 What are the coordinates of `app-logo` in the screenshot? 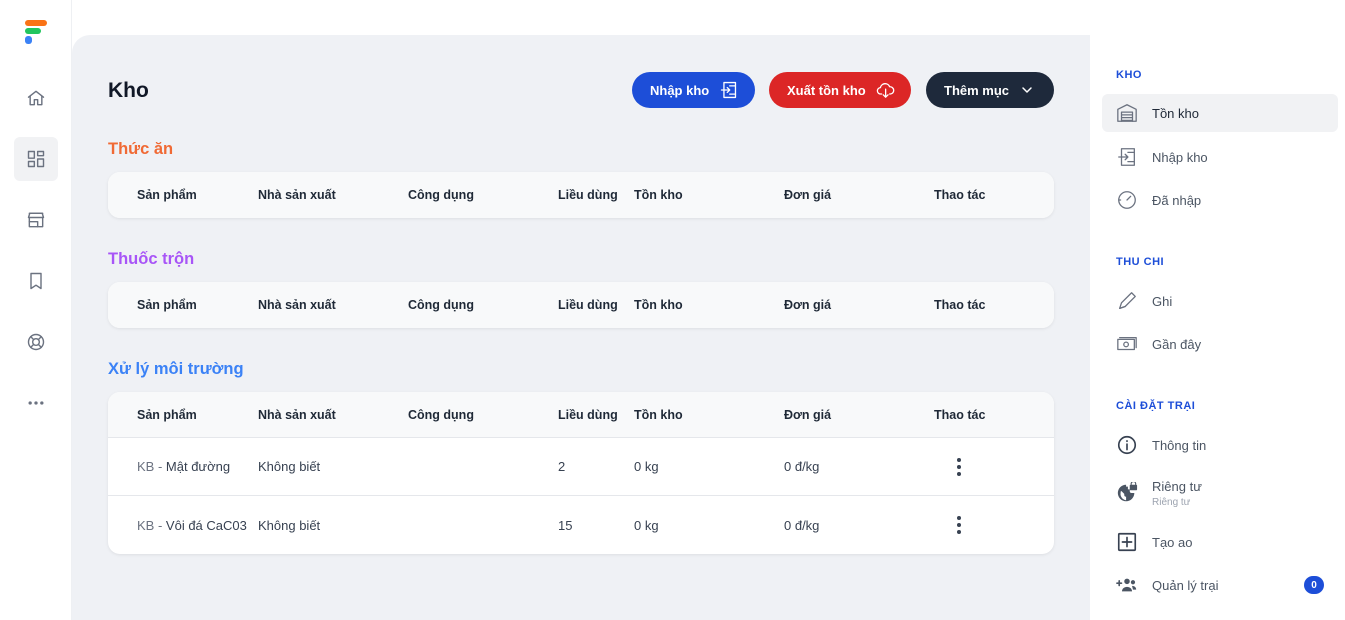 It's located at (37, 33).